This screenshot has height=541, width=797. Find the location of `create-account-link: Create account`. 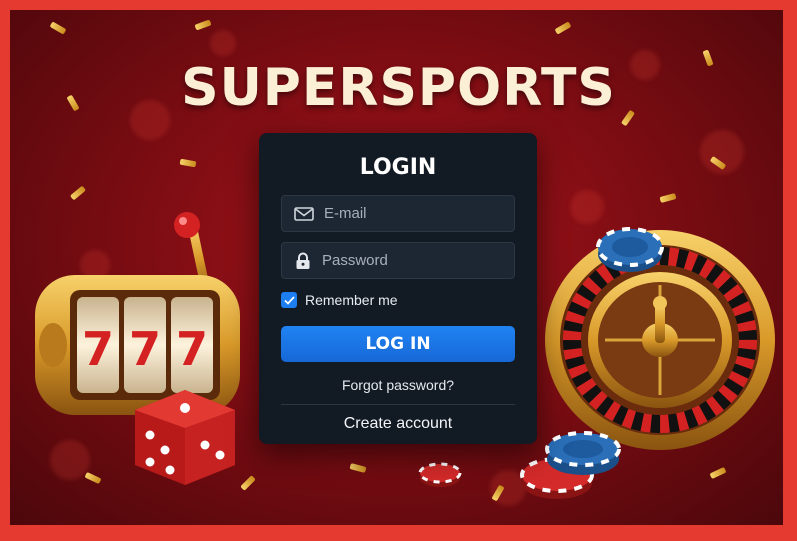

create-account-link: Create account is located at coordinates (398, 425).